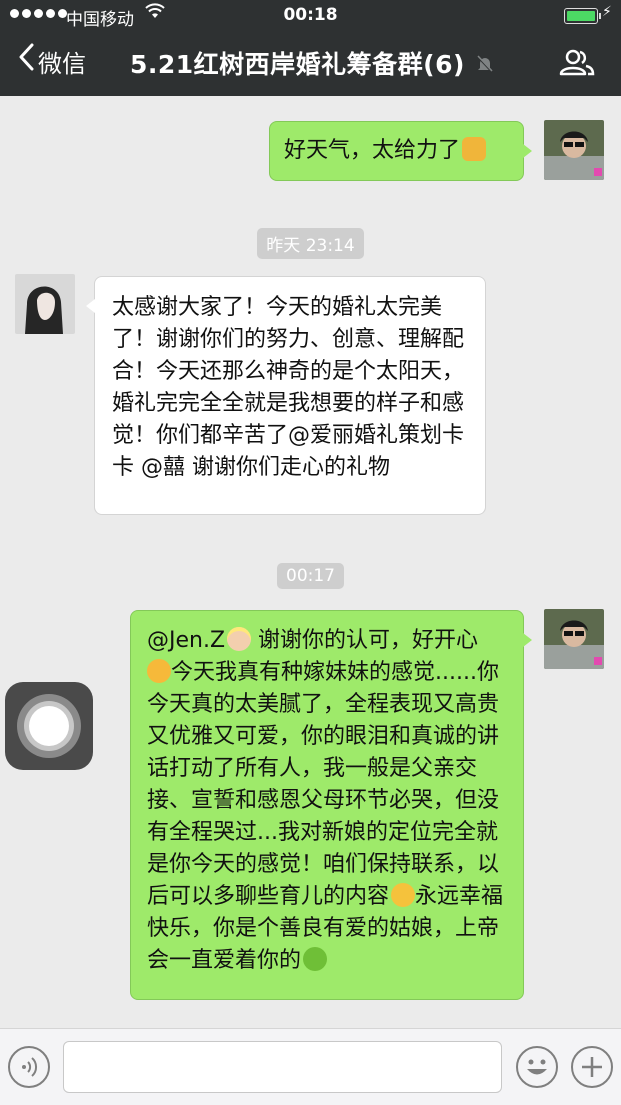 The width and height of the screenshot is (621, 1105). I want to click on status-time: 00:18, so click(310, 15).